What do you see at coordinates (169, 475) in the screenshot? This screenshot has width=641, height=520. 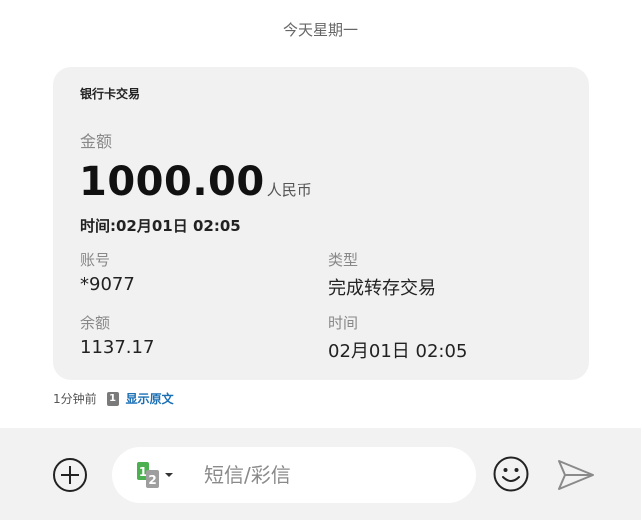 I see `chevron-down-icon` at bounding box center [169, 475].